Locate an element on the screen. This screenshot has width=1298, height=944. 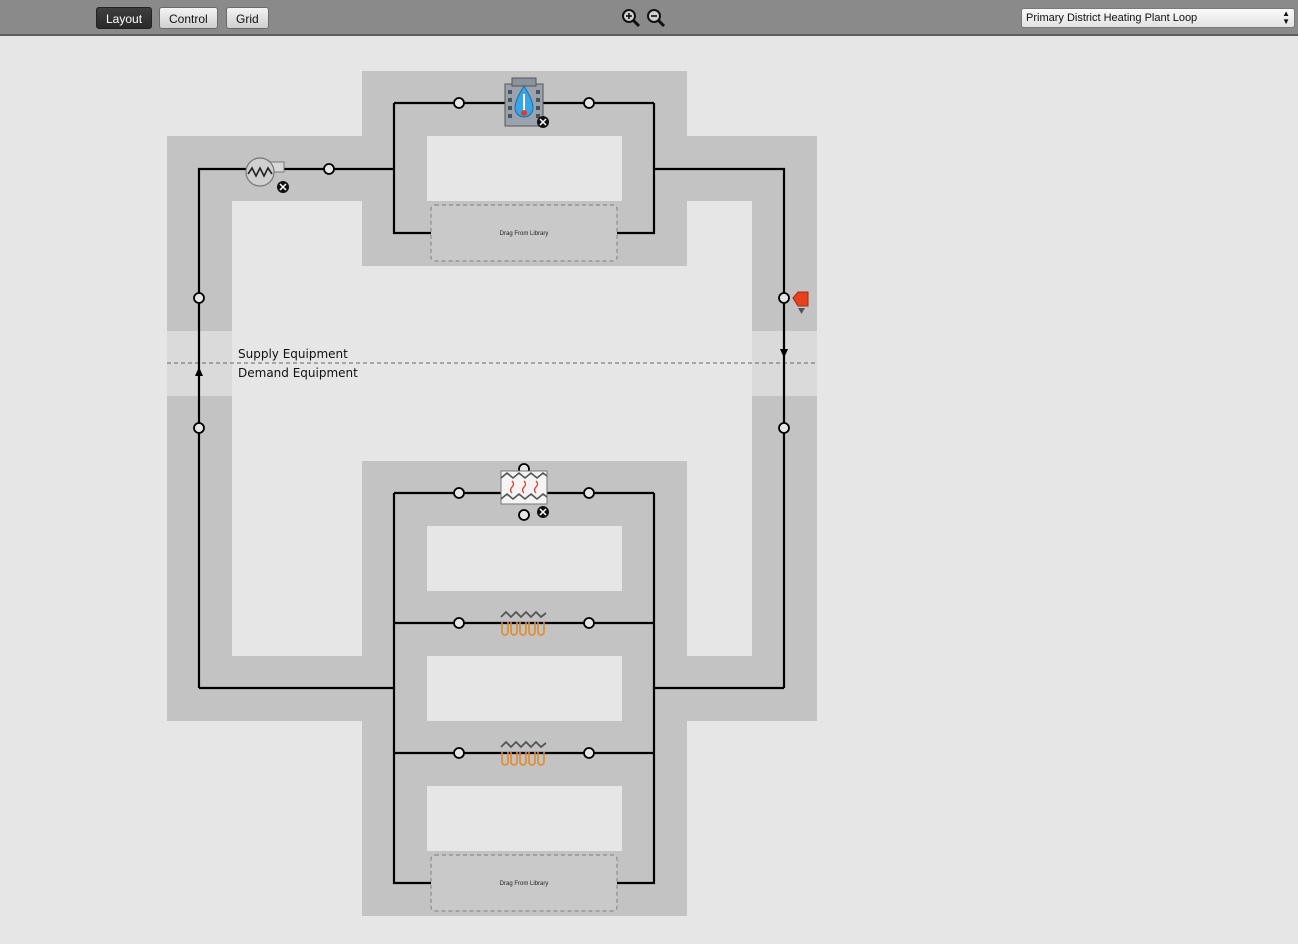
supply-inlet-node is located at coordinates (199, 298).